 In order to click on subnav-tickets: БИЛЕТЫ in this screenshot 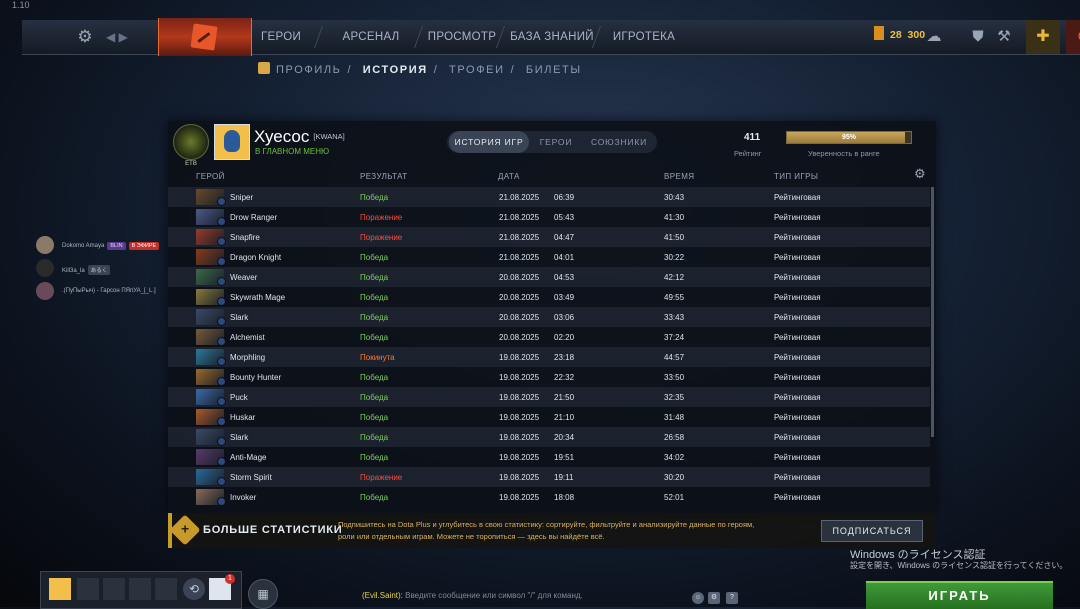, I will do `click(554, 70)`.